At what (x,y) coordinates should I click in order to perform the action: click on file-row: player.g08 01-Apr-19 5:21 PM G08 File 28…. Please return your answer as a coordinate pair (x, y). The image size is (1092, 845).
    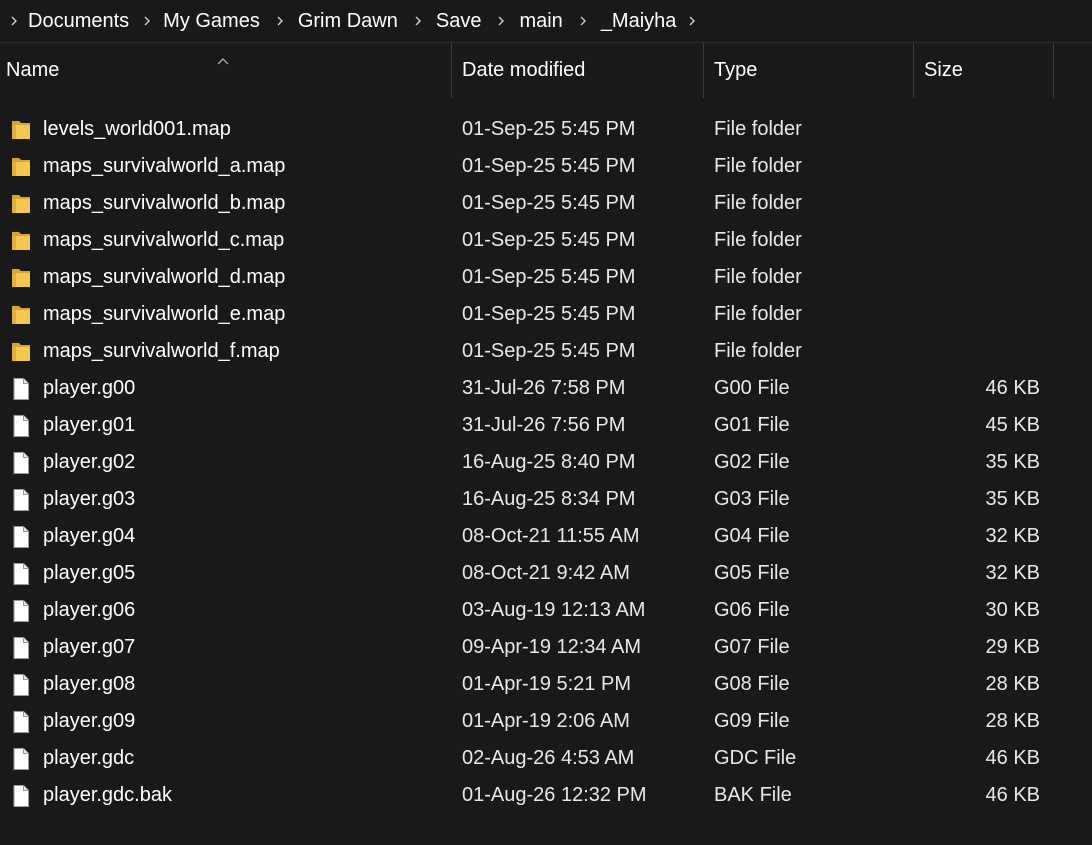
    Looking at the image, I should click on (546, 684).